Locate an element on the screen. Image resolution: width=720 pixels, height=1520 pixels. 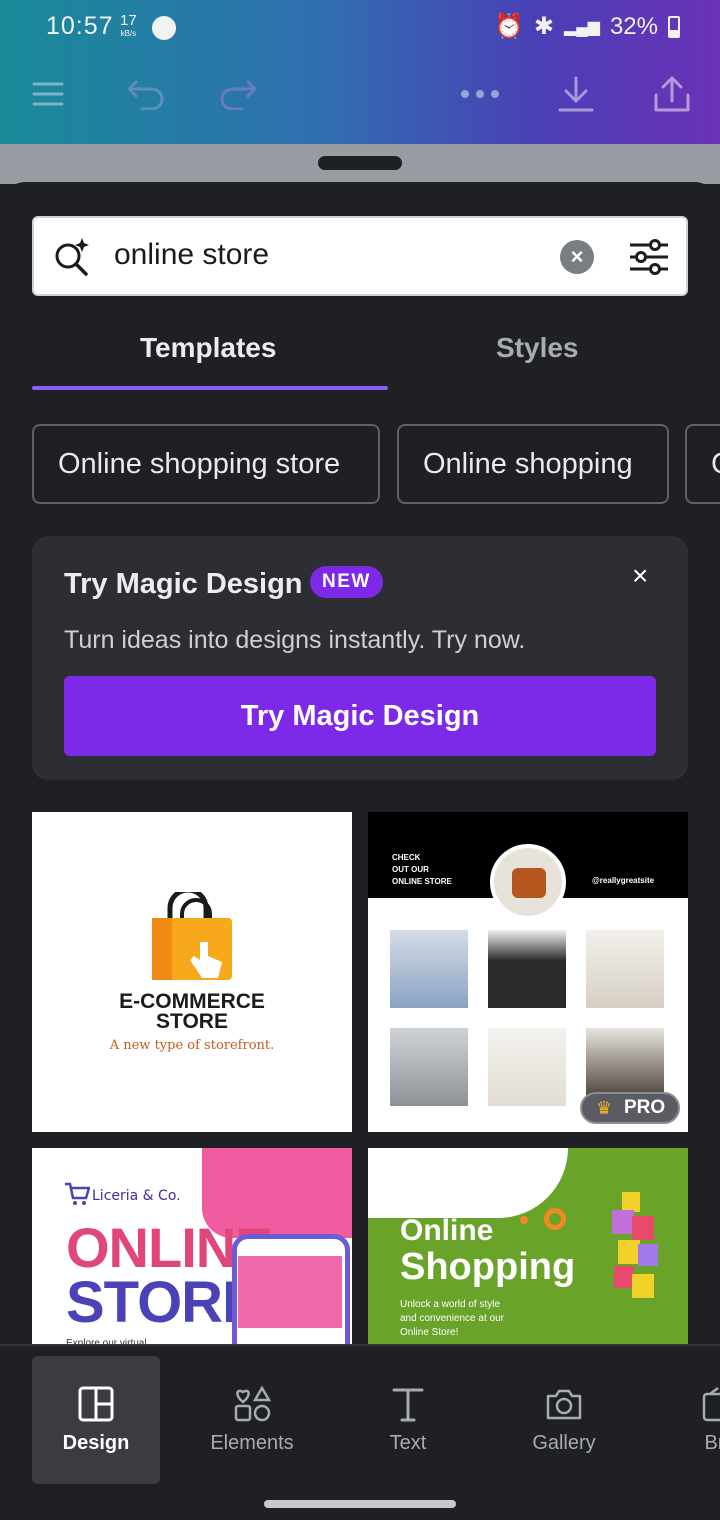
status-right: ⏰ ✱ ▂▄▆ 32% is located at coordinates (587, 26).